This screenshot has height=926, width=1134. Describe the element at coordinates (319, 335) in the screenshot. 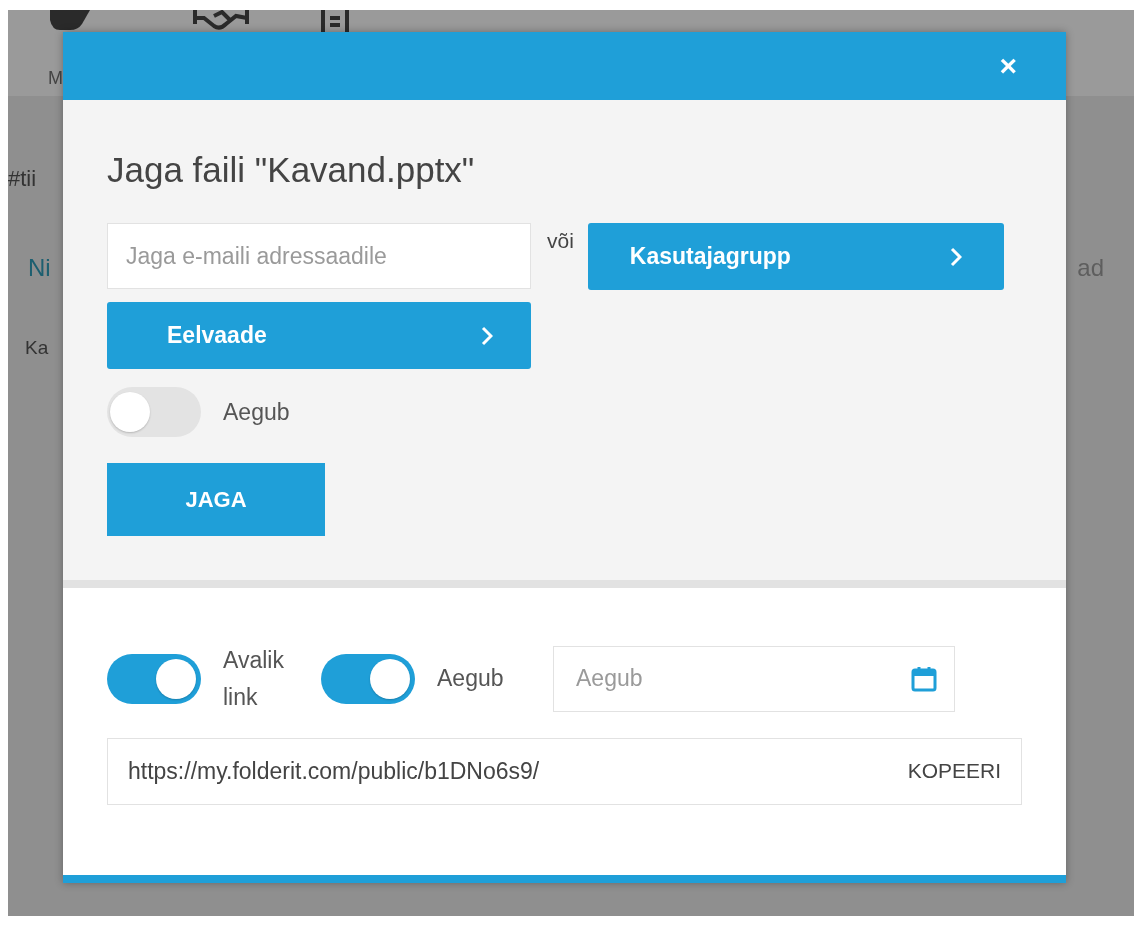

I see `preview-button: Eelvaade` at that location.